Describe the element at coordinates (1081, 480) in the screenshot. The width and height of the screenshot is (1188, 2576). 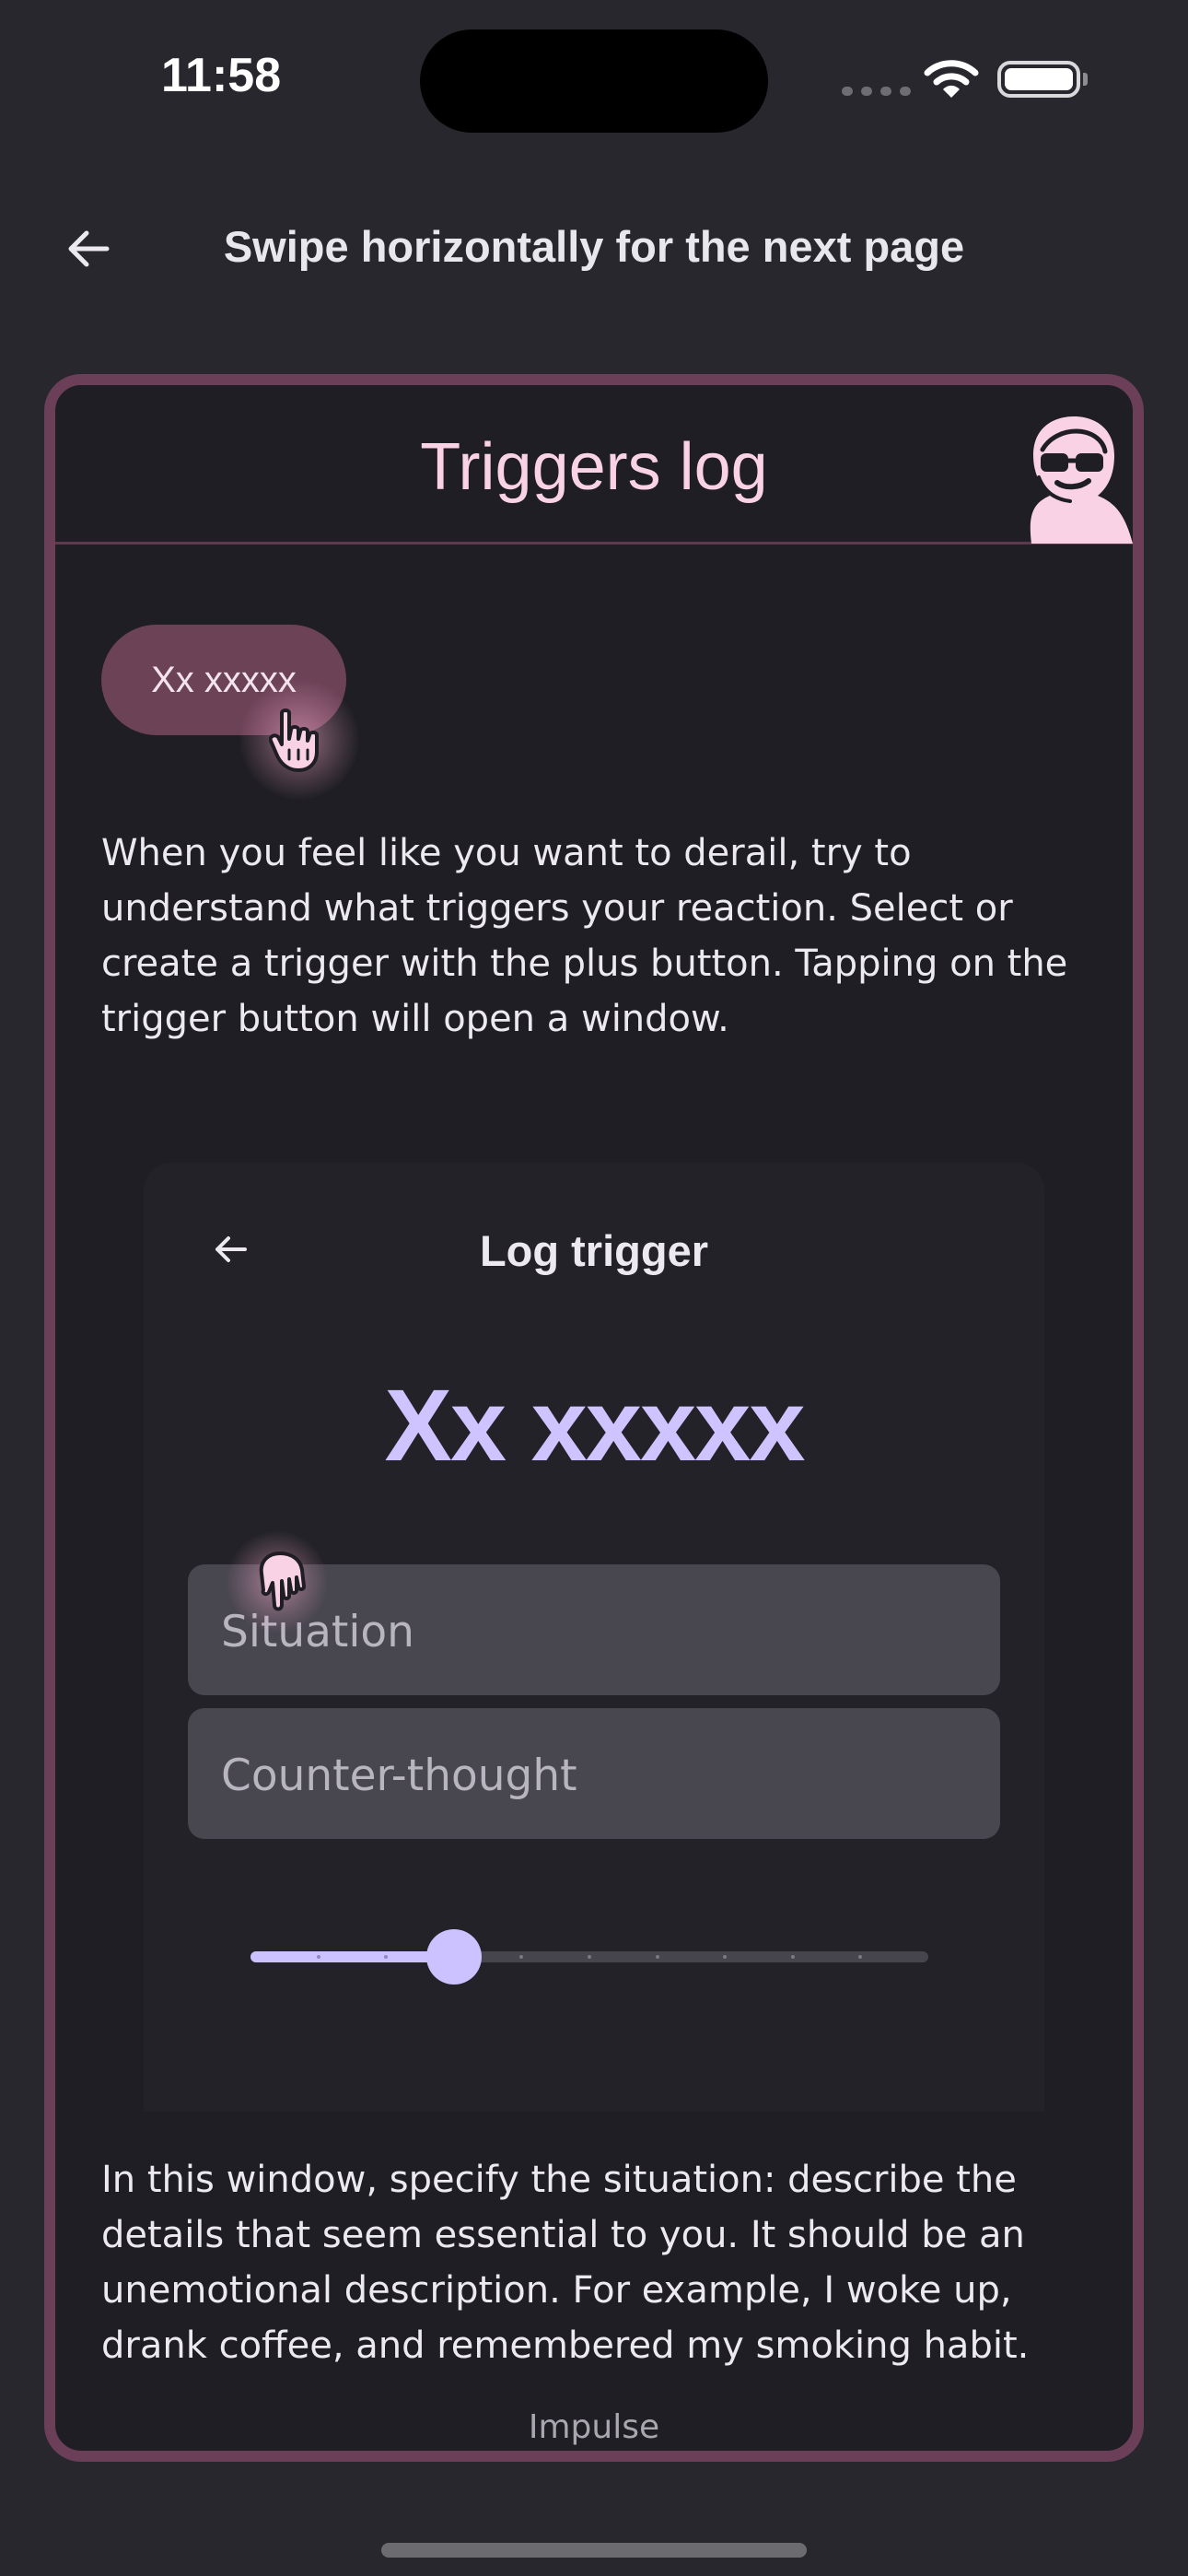
I see `mascot-icon` at that location.